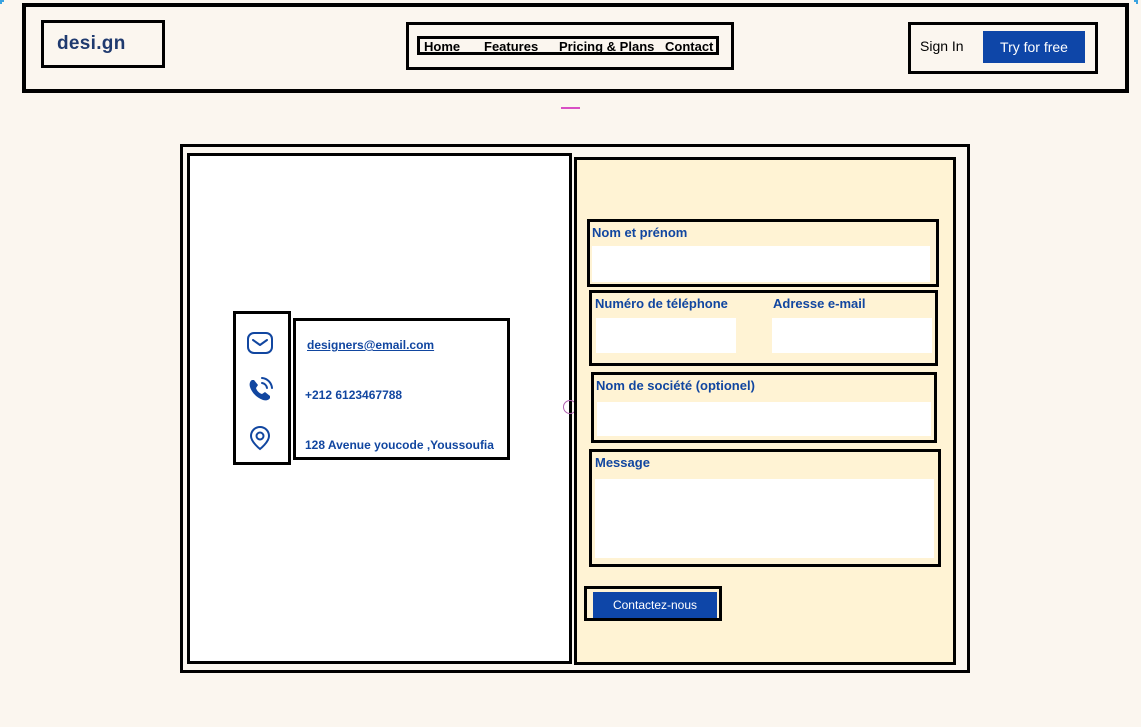 The height and width of the screenshot is (727, 1141). Describe the element at coordinates (942, 46) in the screenshot. I see `sign-in-link: Sign In` at that location.